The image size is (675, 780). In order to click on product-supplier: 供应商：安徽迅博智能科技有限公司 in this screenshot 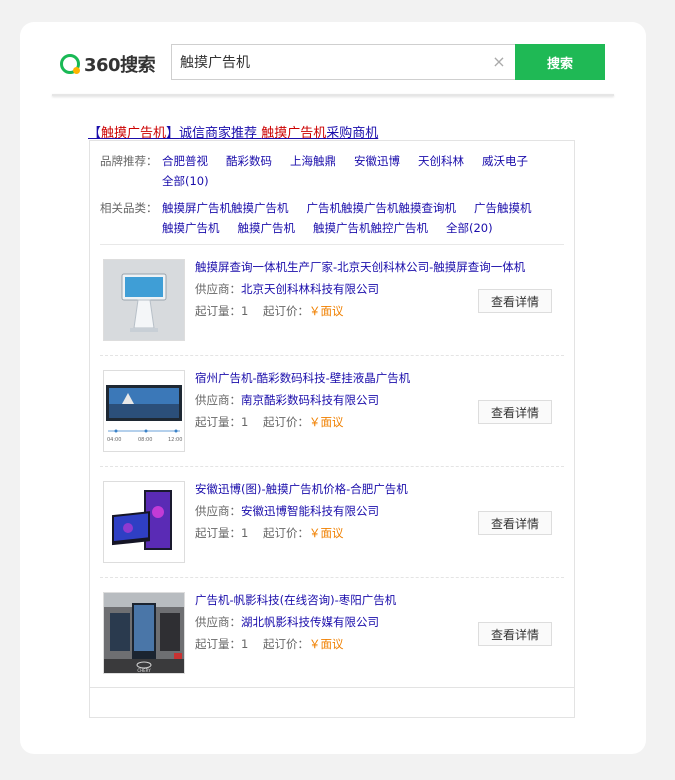, I will do `click(287, 511)`.